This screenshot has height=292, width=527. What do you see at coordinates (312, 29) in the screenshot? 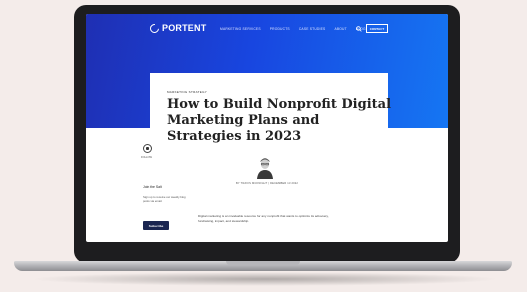
I see `nav-item-case-studies: CASE STUDIES` at bounding box center [312, 29].